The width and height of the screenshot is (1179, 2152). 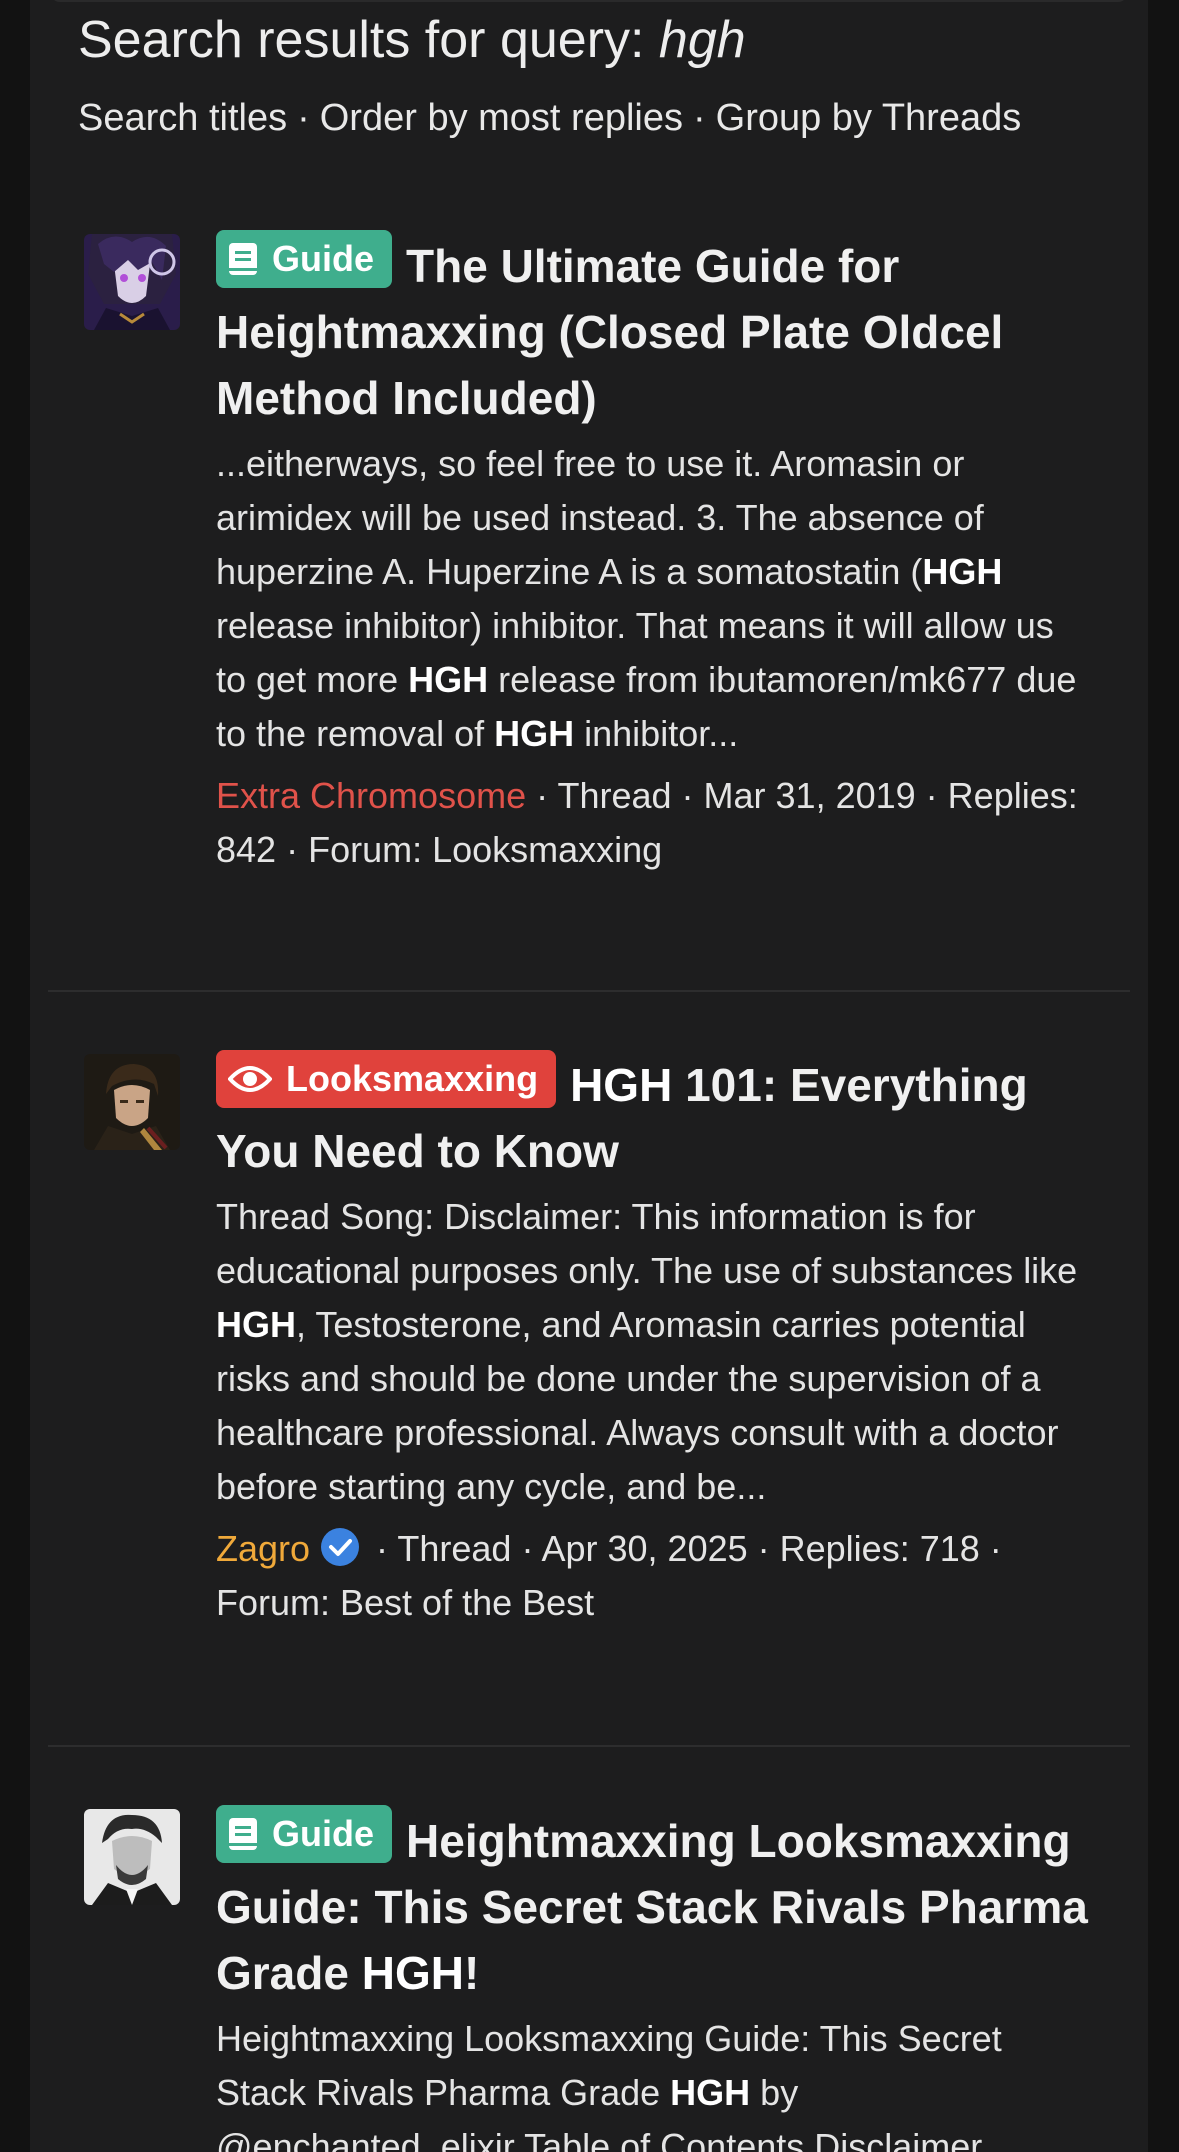 What do you see at coordinates (501, 118) in the screenshot?
I see `option-order: Order by most replies` at bounding box center [501, 118].